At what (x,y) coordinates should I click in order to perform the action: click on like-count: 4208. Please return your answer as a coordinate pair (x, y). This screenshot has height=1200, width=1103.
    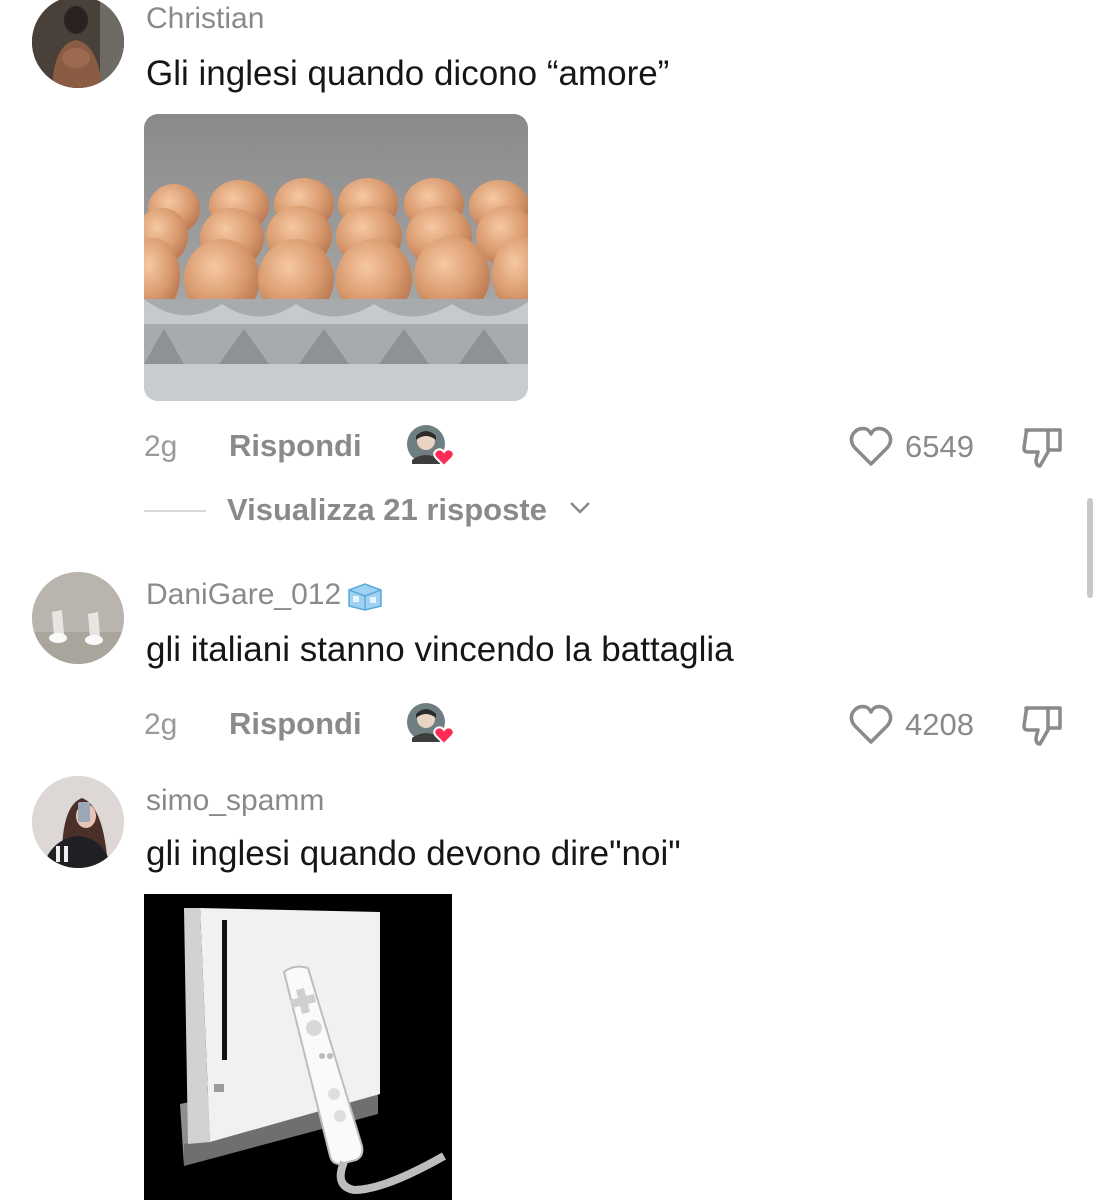
    Looking at the image, I should click on (939, 724).